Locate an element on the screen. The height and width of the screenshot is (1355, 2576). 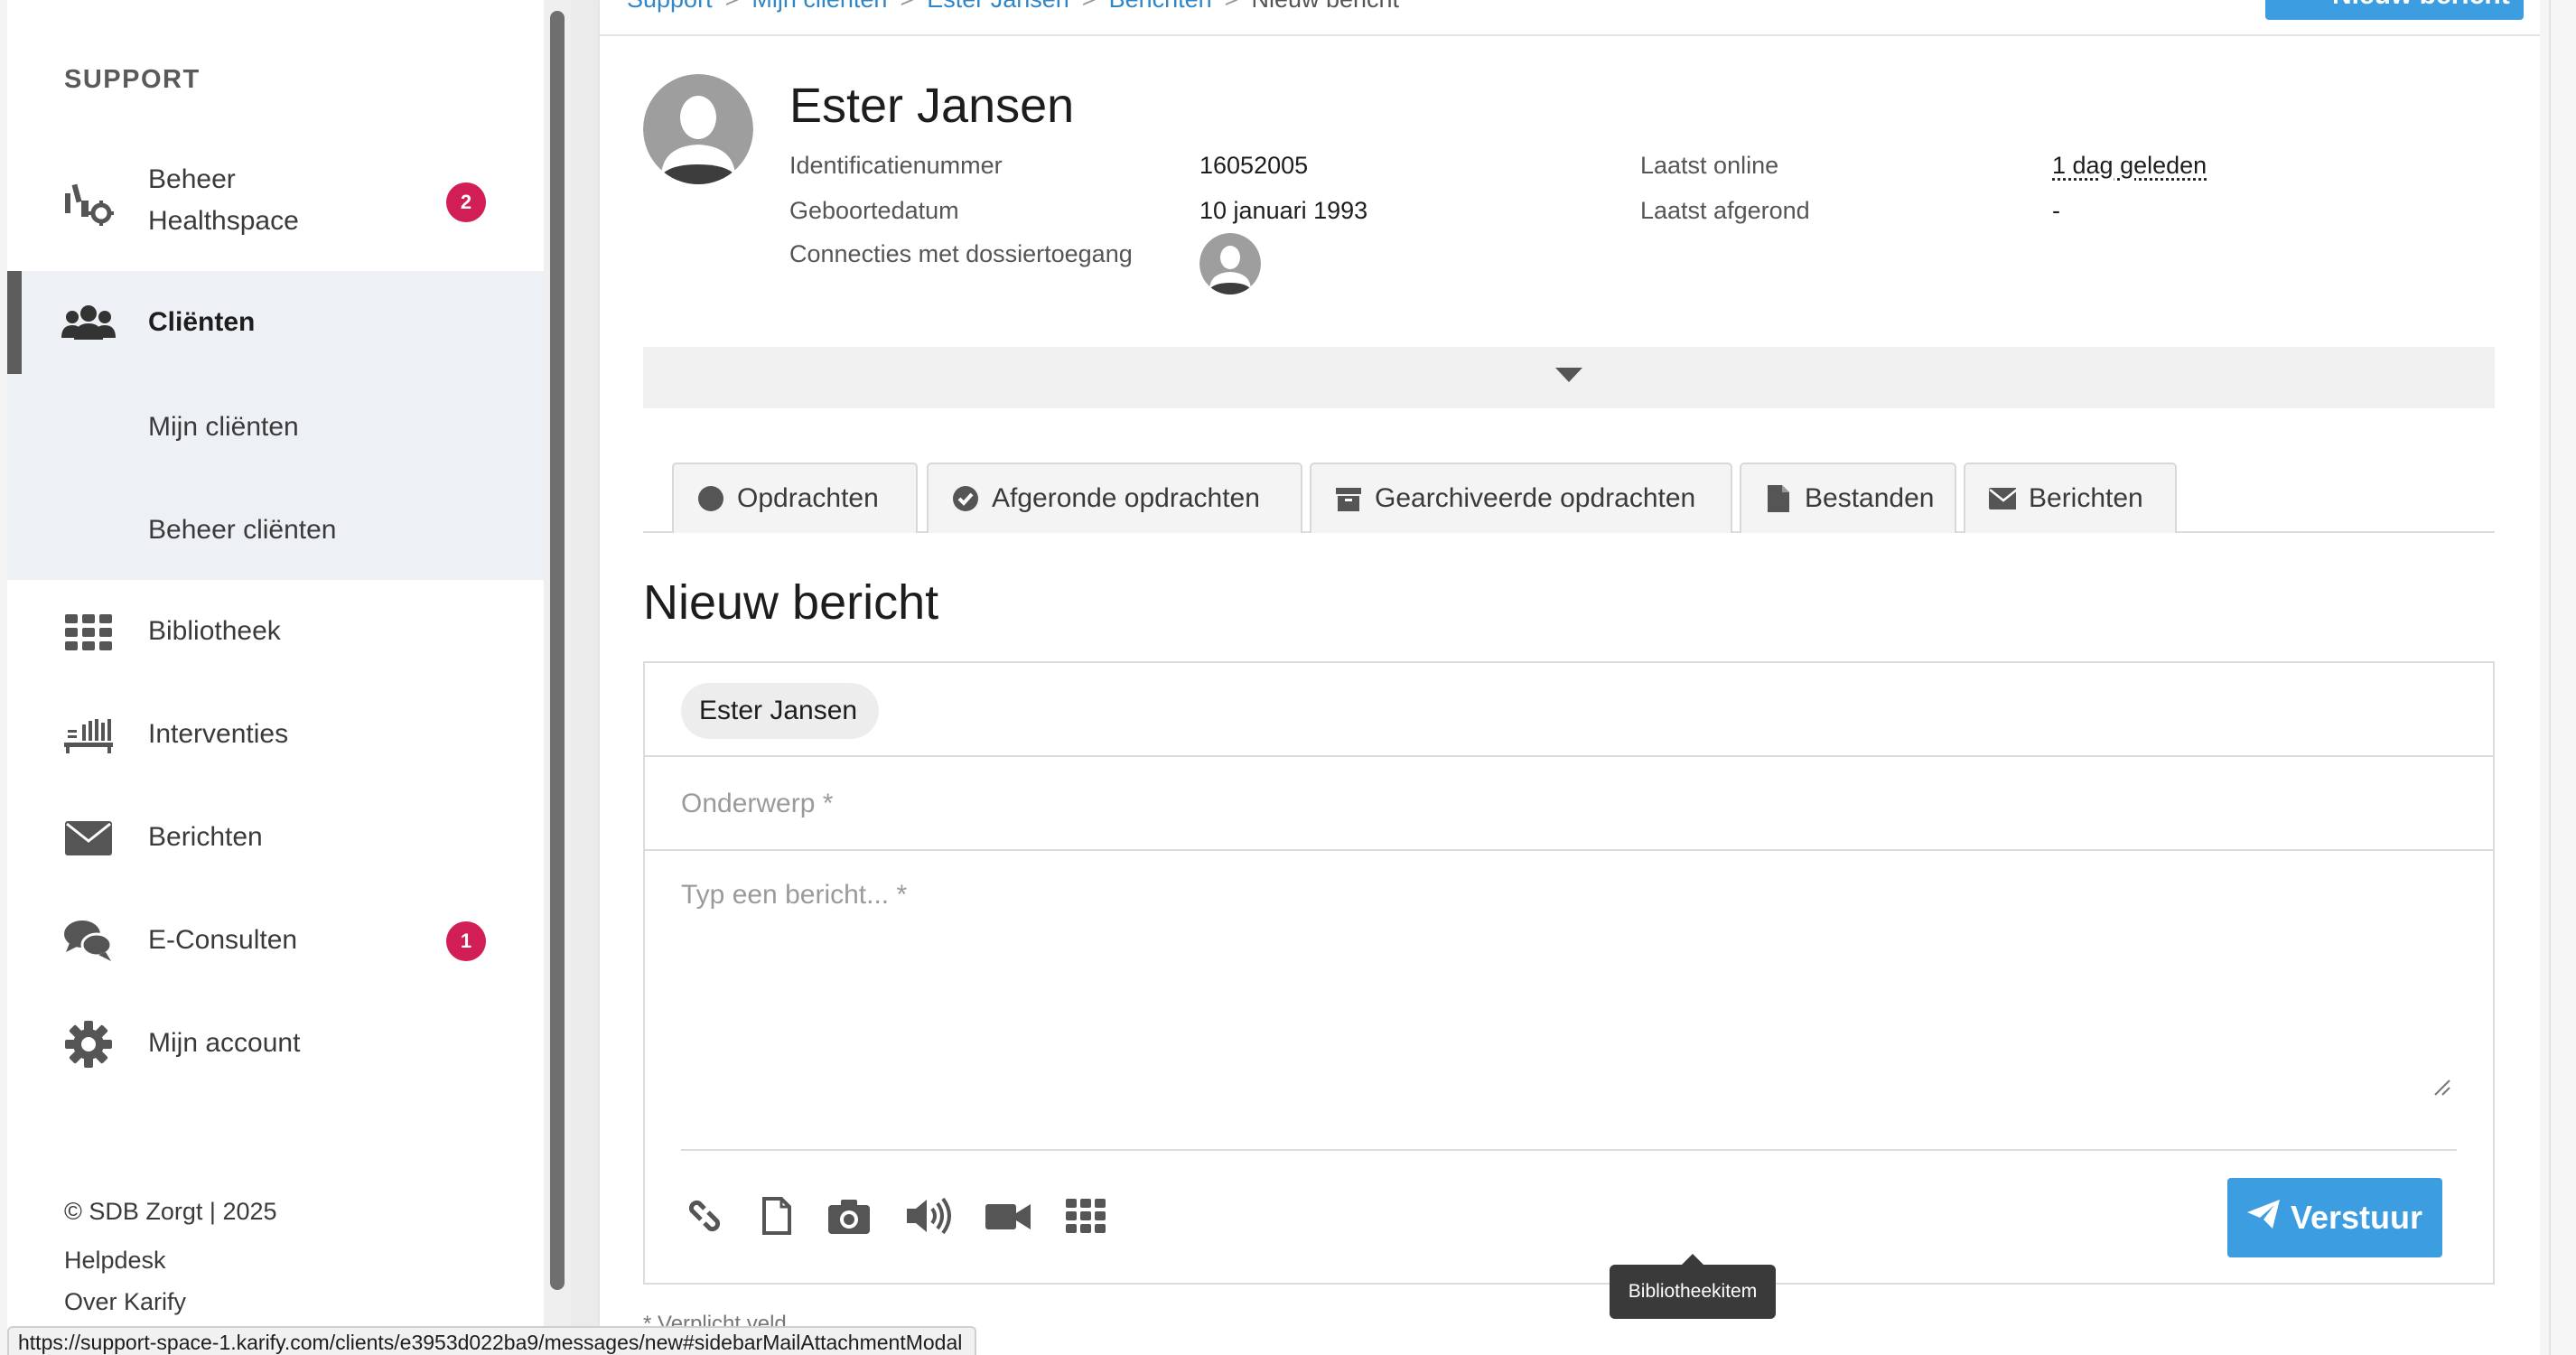
subject-row is located at coordinates (1569, 804).